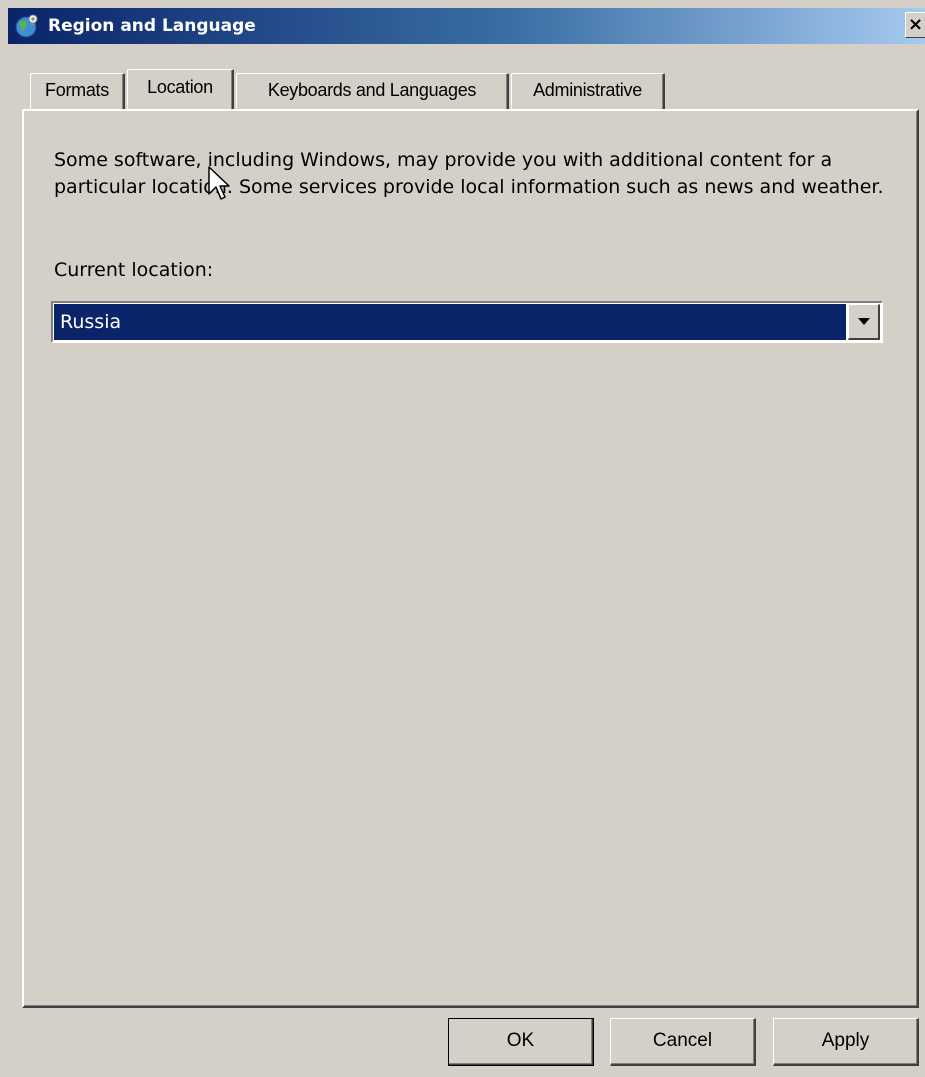 The image size is (925, 1077). I want to click on title-bar: Region and Language ×, so click(466, 26).